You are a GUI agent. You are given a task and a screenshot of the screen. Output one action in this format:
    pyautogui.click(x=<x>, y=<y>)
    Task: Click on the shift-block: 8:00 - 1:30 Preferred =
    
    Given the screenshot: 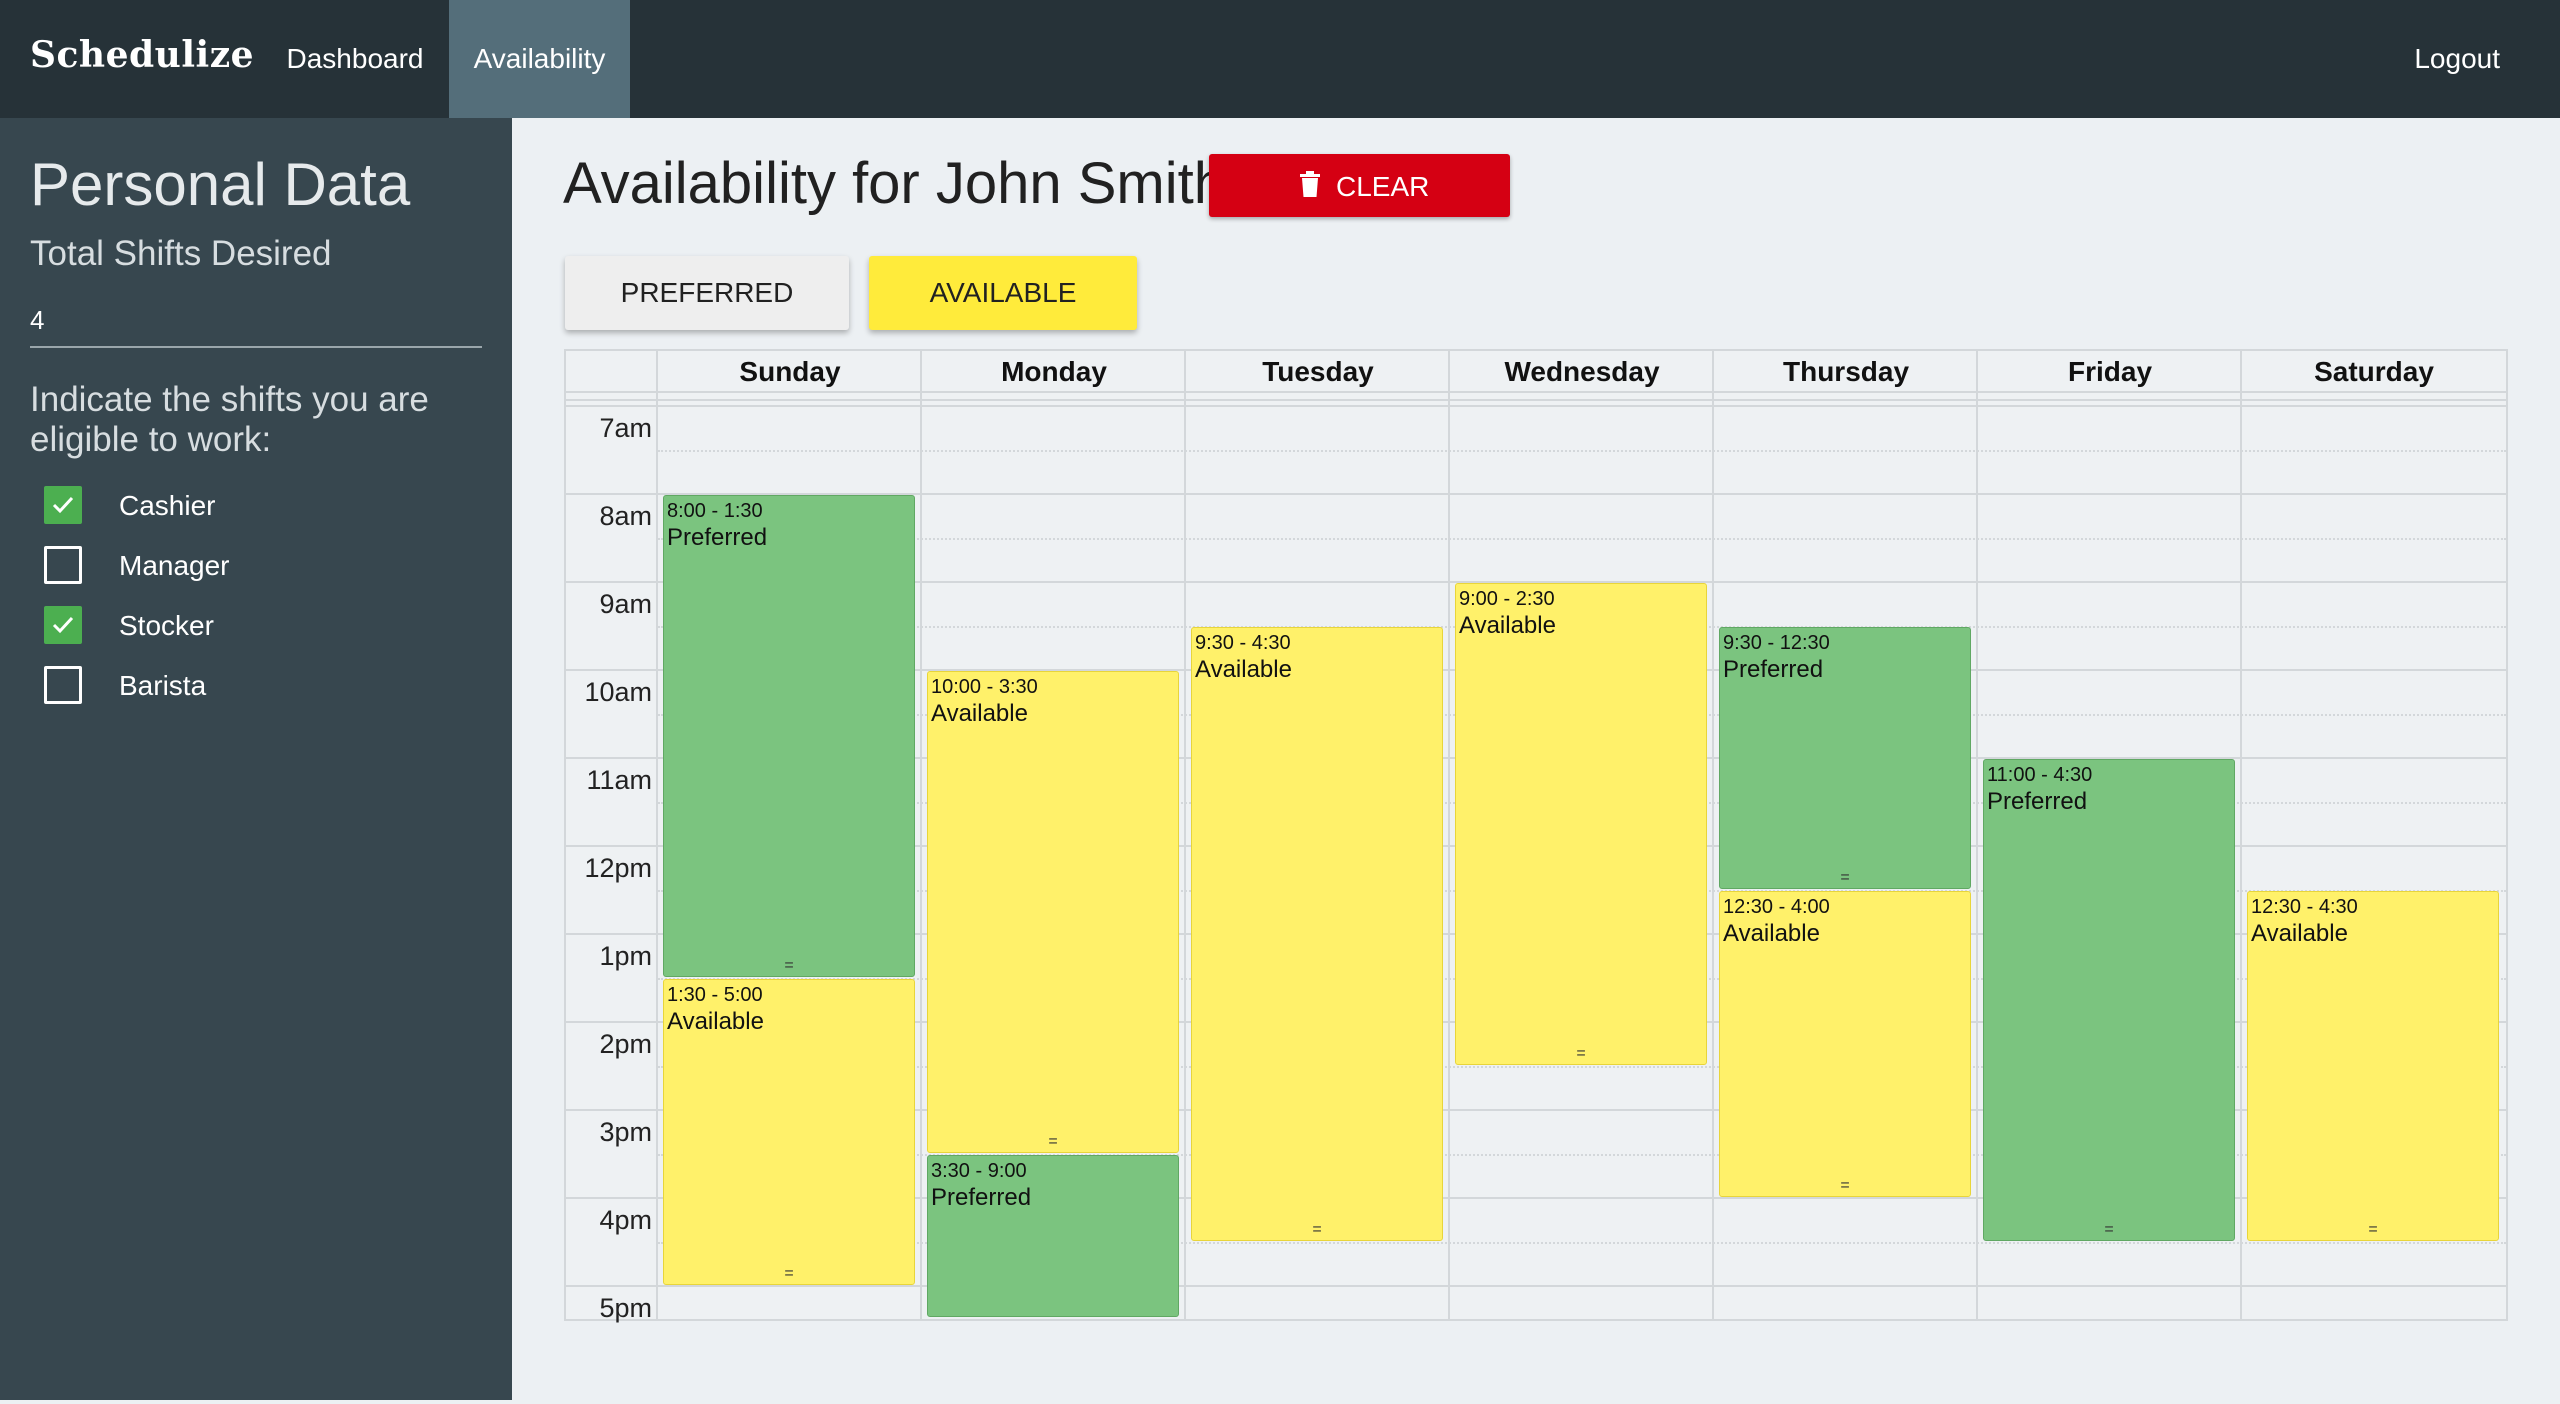 What is the action you would take?
    pyautogui.click(x=789, y=736)
    